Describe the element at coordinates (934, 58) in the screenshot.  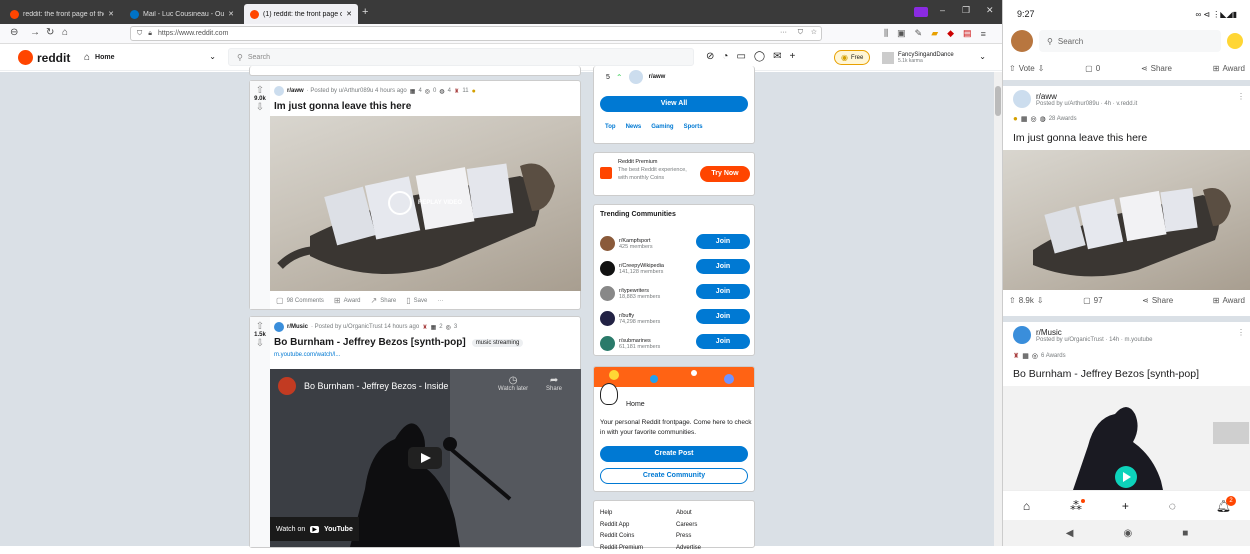
I see `user-menu: FancySingandDance 5.1k karma ⌄` at that location.